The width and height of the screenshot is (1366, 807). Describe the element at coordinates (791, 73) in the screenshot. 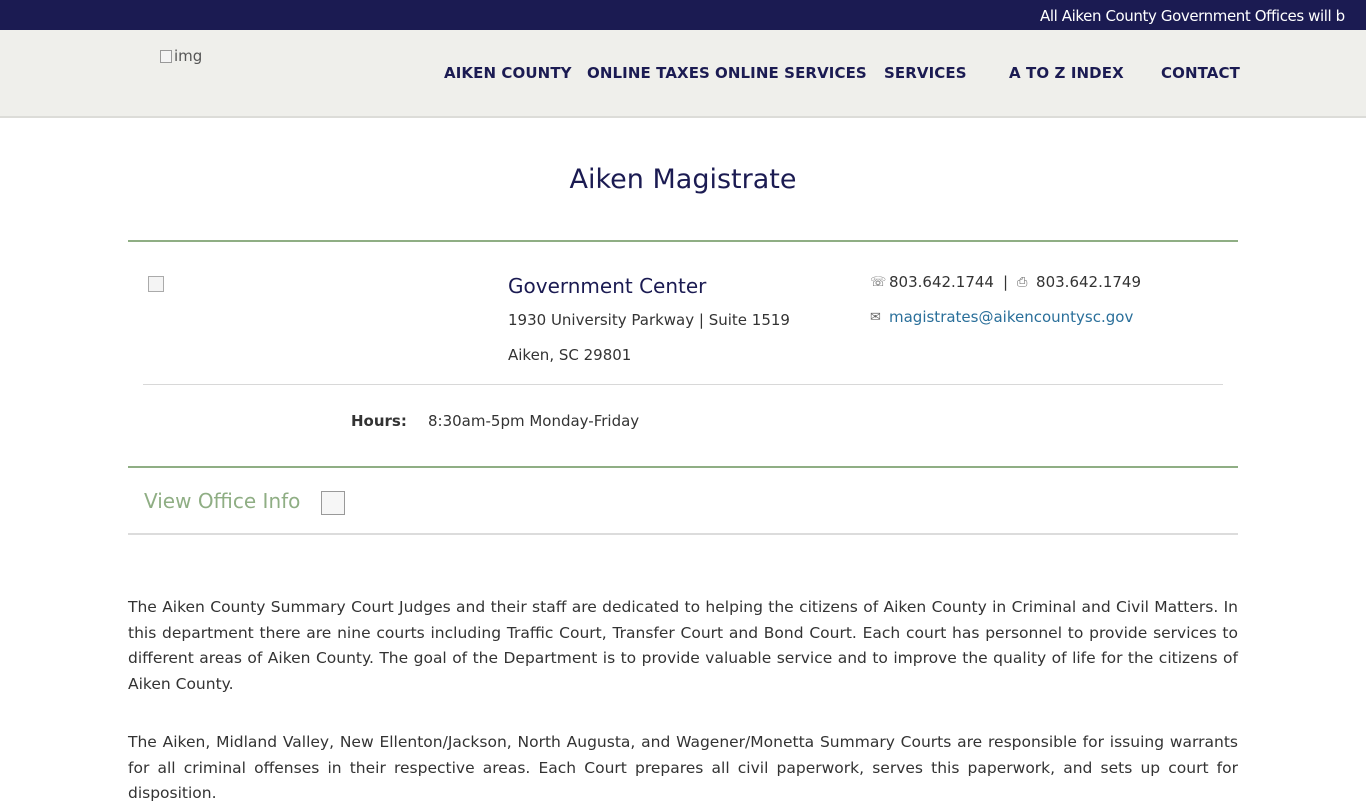

I see `nav-online-services: ONLINE SERVICES` at that location.